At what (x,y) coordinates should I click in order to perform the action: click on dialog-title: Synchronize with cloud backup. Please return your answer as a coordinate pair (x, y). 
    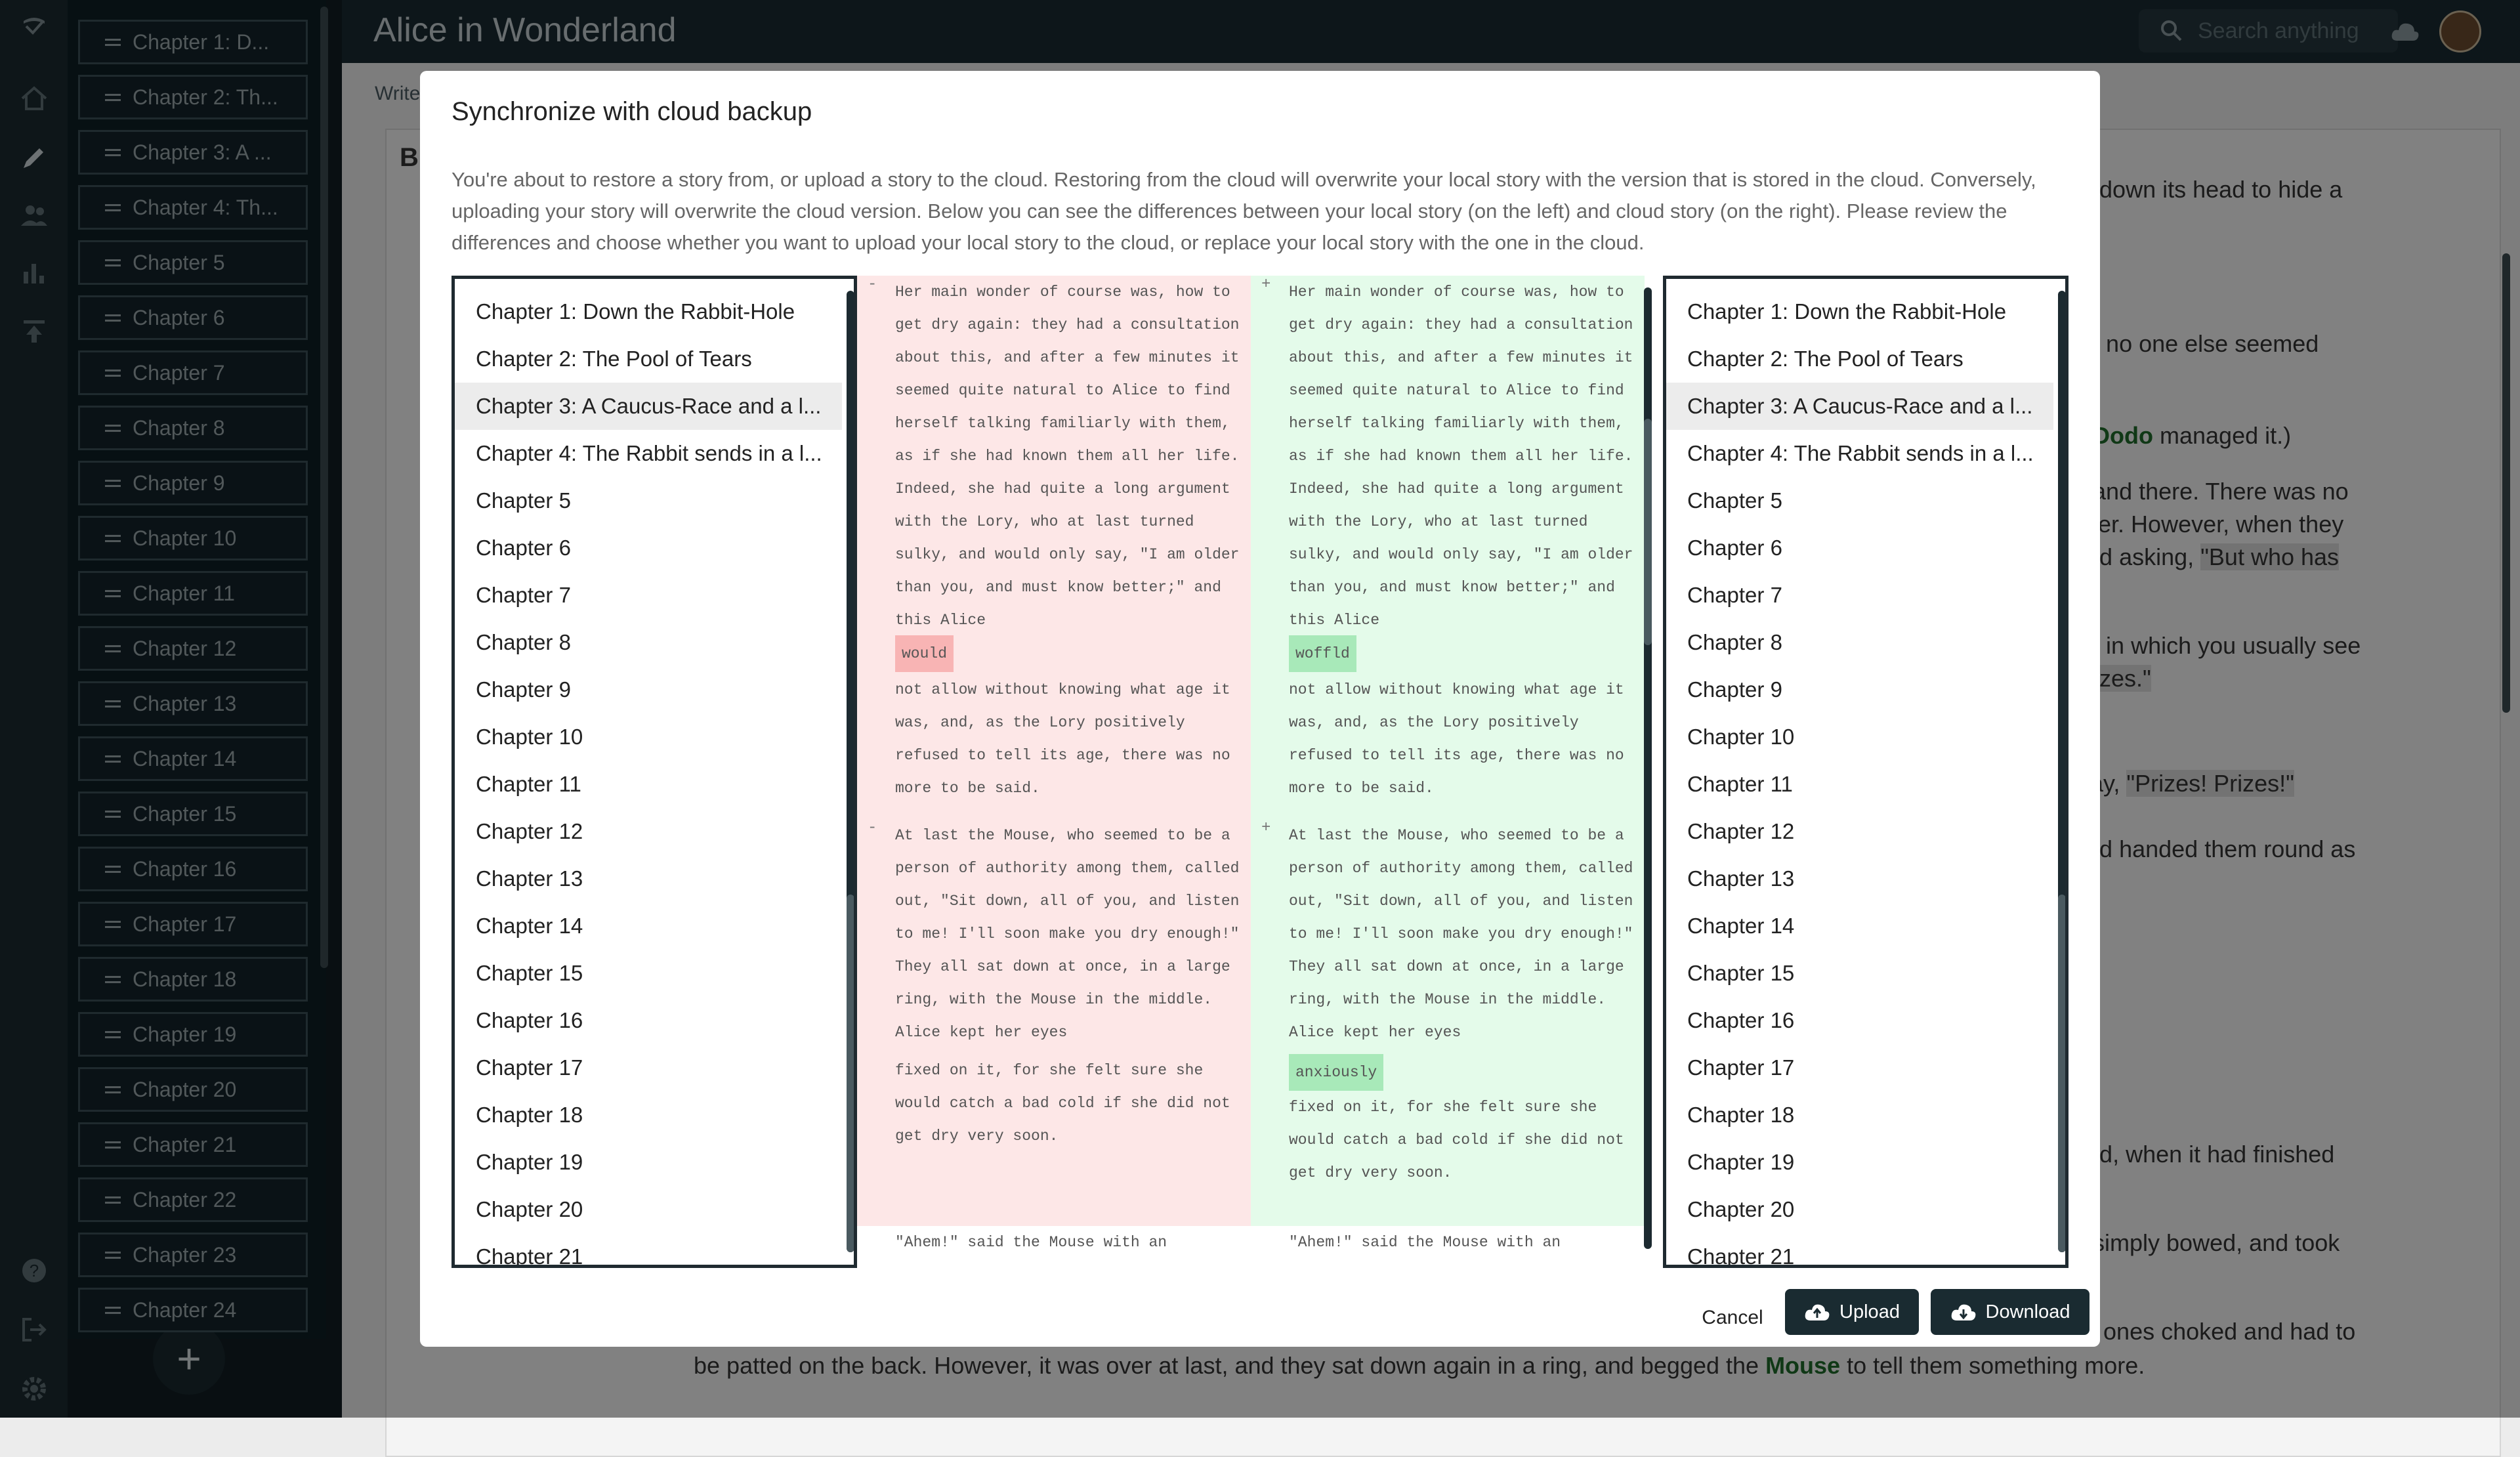
    Looking at the image, I should click on (632, 111).